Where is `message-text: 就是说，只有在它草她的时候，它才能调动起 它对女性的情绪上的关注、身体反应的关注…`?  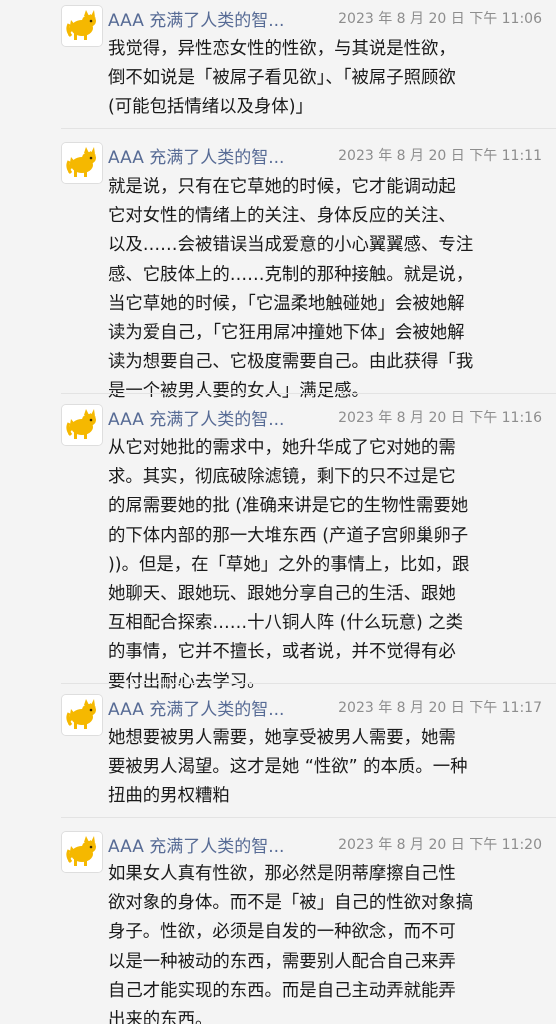
message-text: 就是说，只有在它草她的时候，它才能调动起 它对女性的情绪上的关注、身体反应的关注… is located at coordinates (291, 289).